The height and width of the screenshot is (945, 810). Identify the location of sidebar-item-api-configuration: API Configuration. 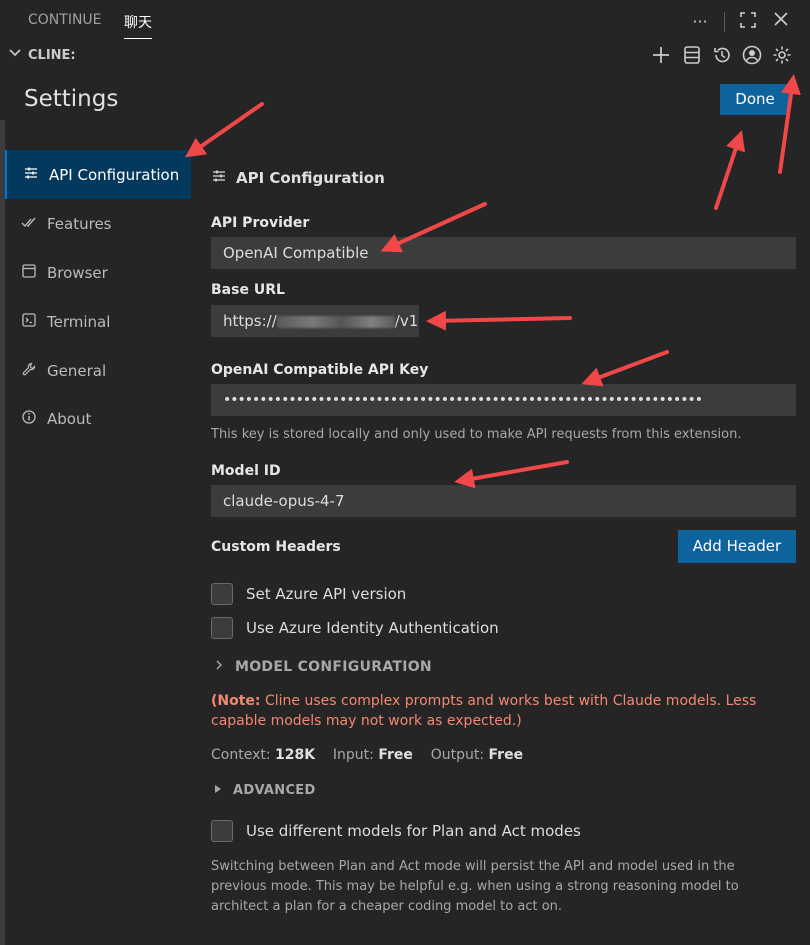
(98, 174).